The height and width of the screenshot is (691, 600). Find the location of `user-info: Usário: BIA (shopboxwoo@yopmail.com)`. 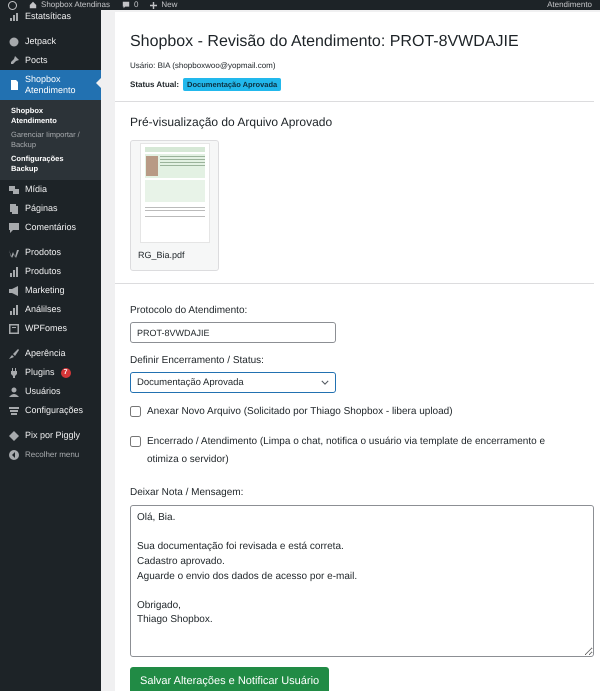

user-info: Usário: BIA (shopboxwoo@yopmail.com) is located at coordinates (203, 66).